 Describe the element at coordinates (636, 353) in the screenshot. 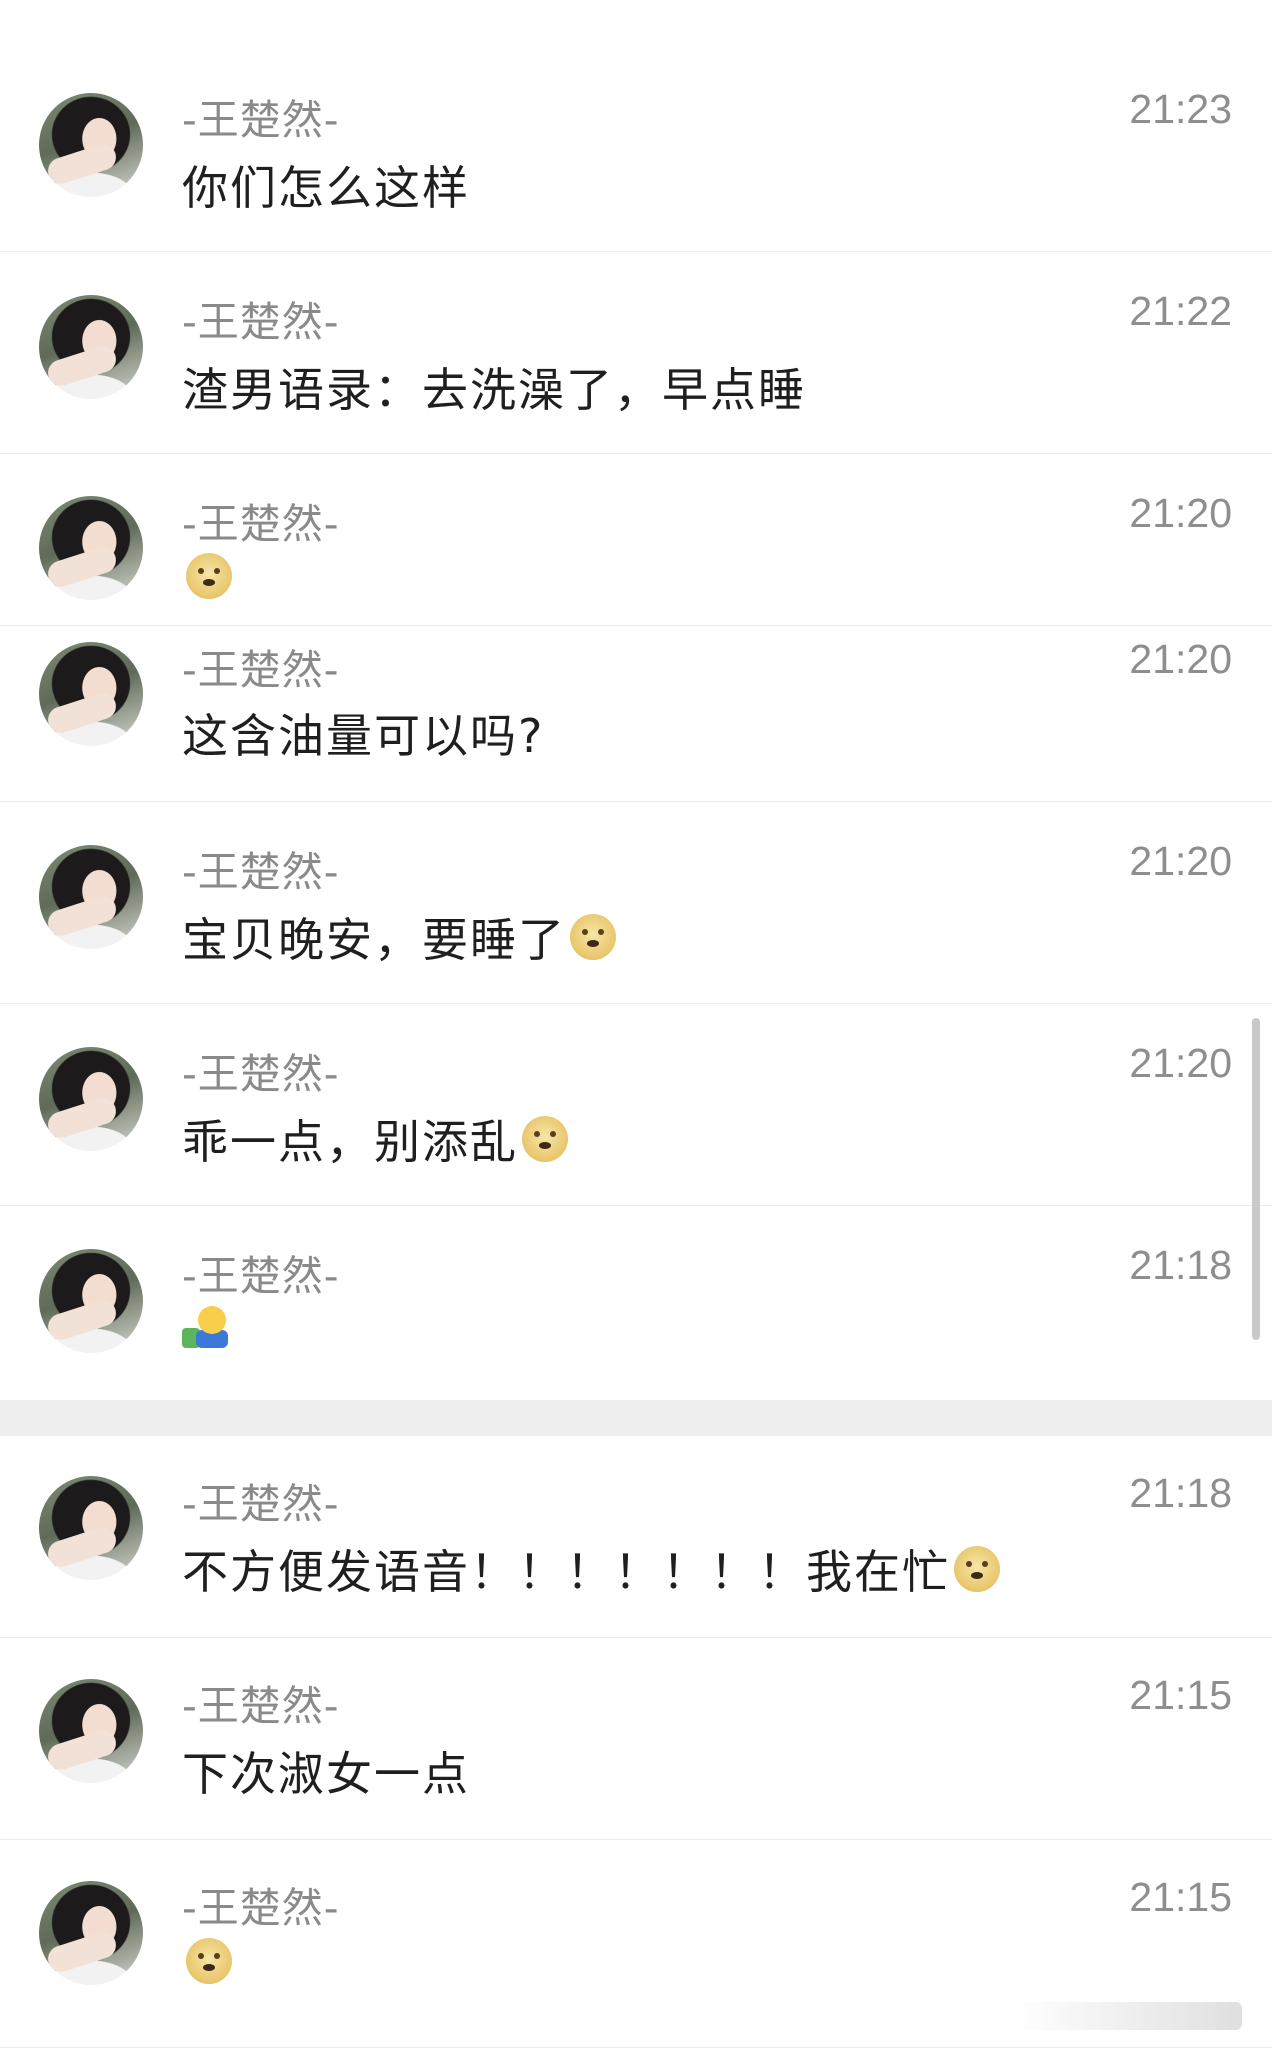

I see `message-row: -王楚然- 21:22 渣男语录：去洗澡了，早点睡` at that location.